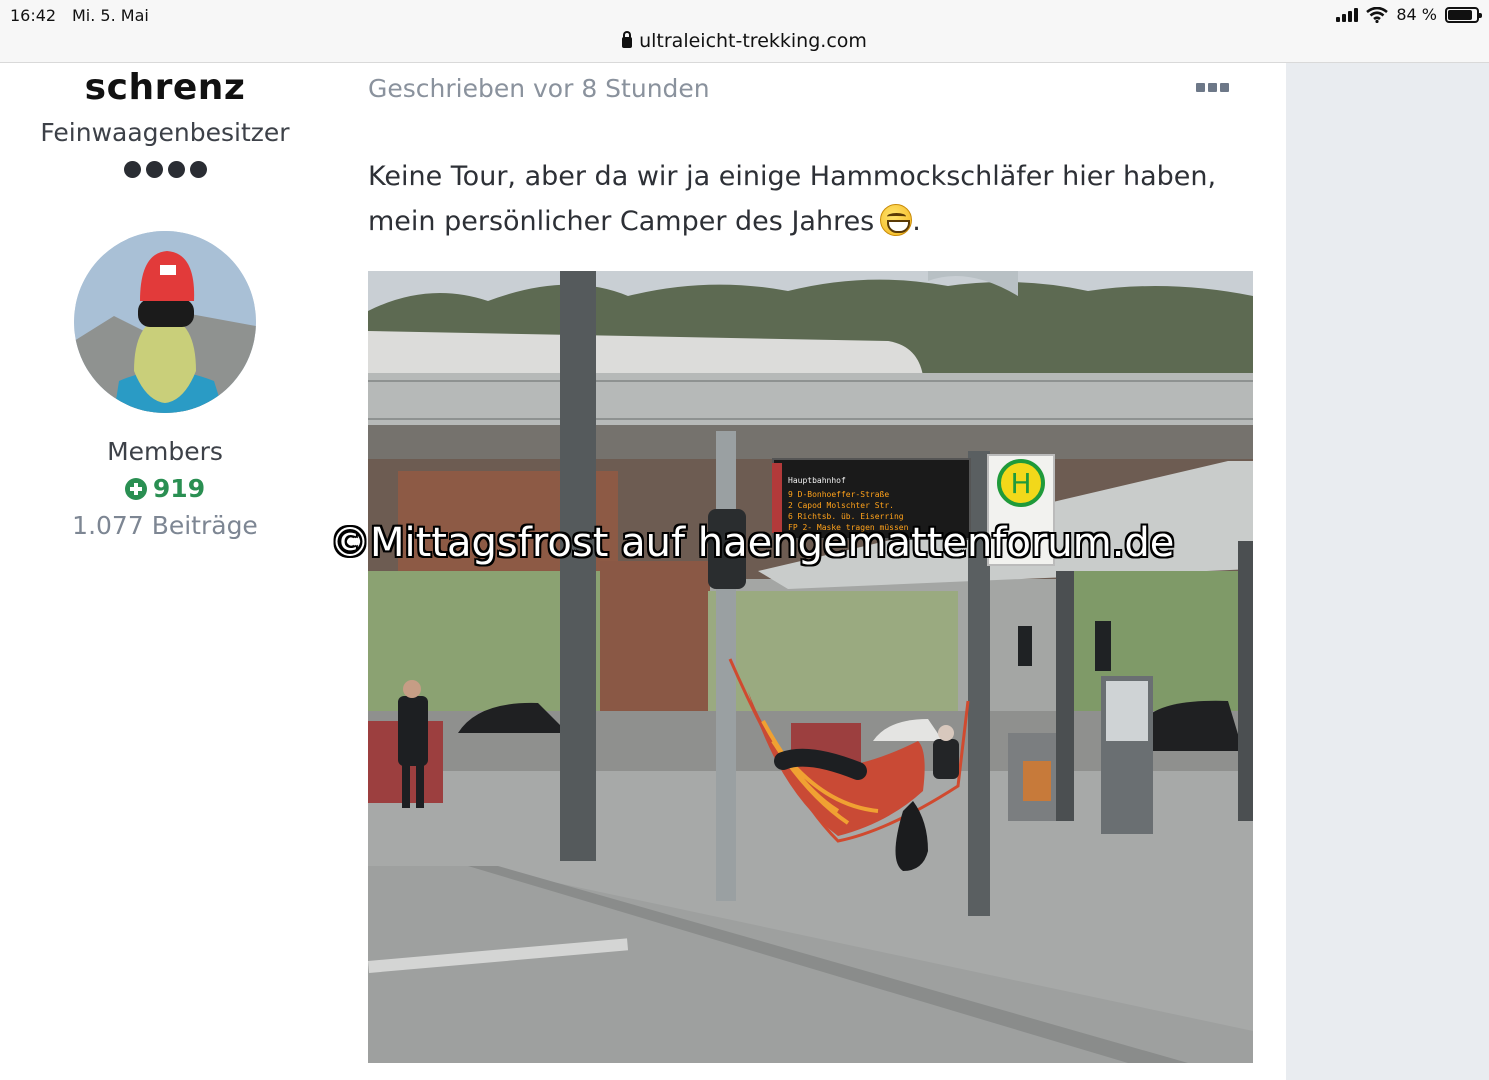 The image size is (1489, 1080). I want to click on more-icon, so click(1212, 87).